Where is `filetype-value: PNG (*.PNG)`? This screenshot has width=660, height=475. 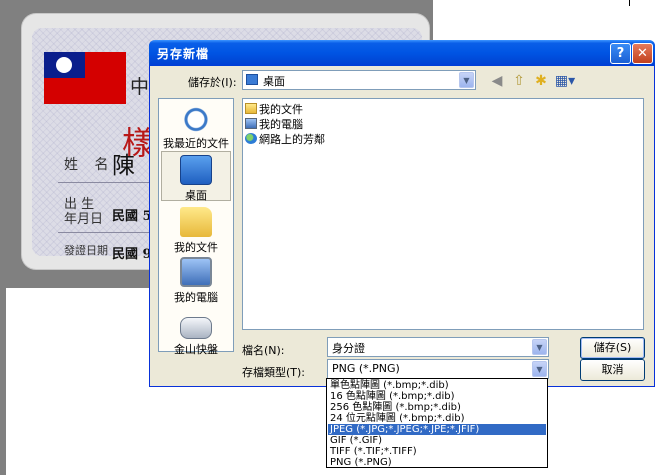 filetype-value: PNG (*.PNG) is located at coordinates (366, 368).